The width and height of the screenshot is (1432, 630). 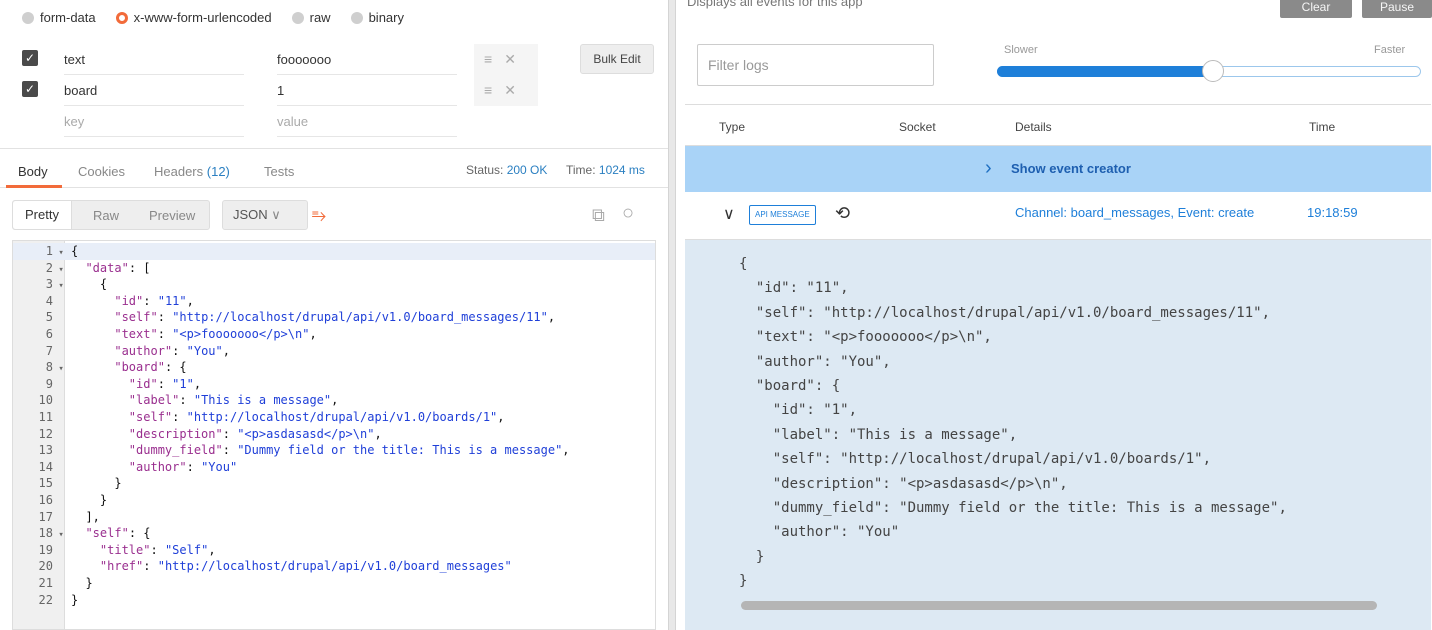 What do you see at coordinates (193, 17) in the screenshot?
I see `radio-urlencoded: x-www-form-urlencoded` at bounding box center [193, 17].